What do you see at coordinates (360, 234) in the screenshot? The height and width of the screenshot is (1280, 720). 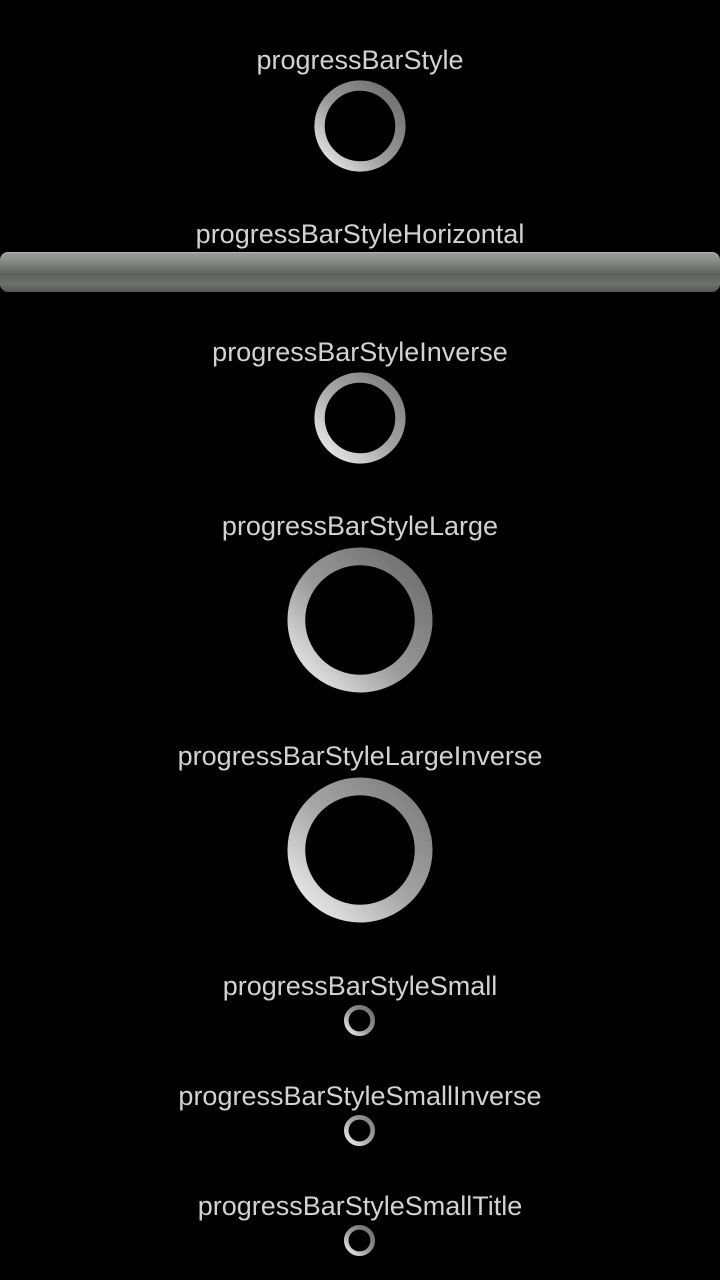 I see `label-progress-bar-style-horizontal: progressBarStyleHorizontal` at bounding box center [360, 234].